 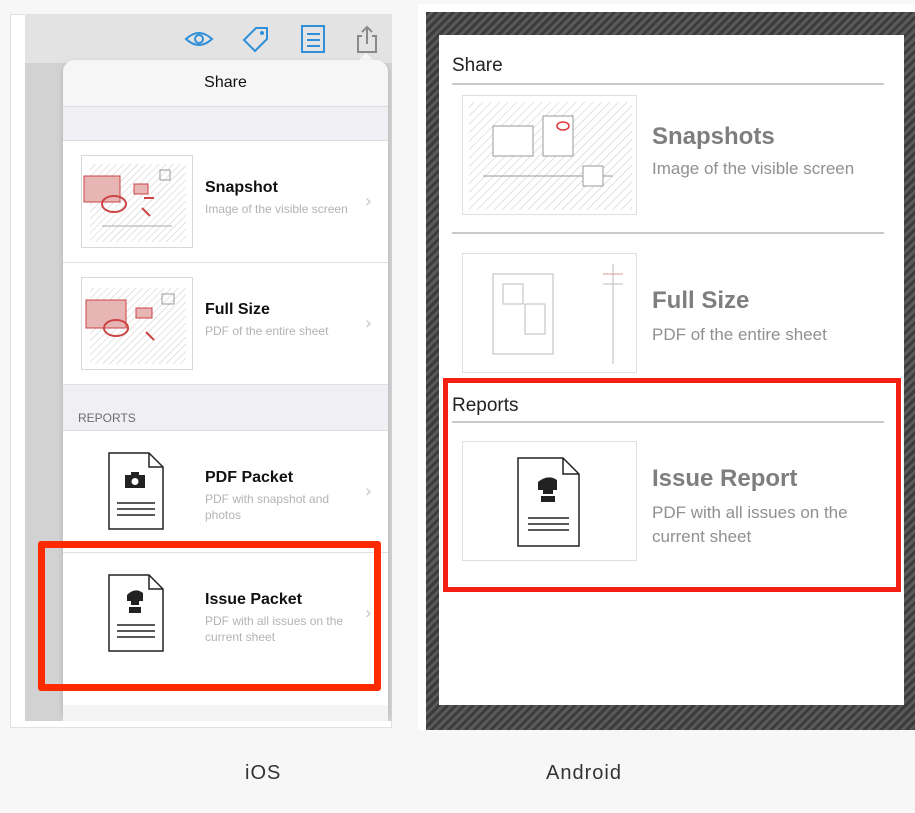 I want to click on share-section-label: Share, so click(x=477, y=65).